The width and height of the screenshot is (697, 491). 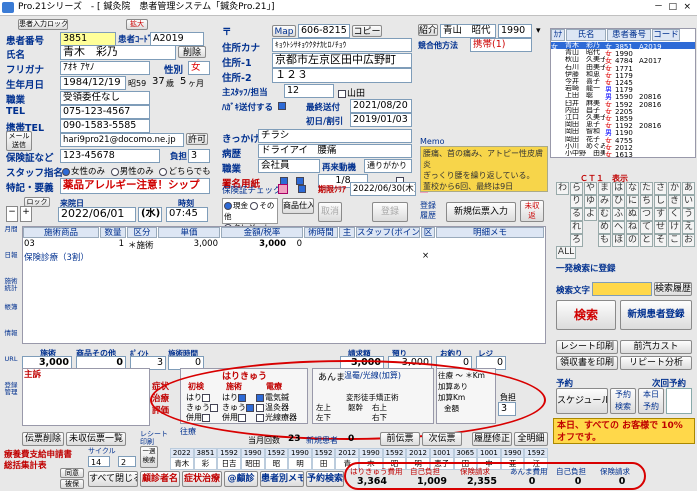 I want to click on patient-list-row: 石川 由美子女 1771, so click(x=623, y=67).